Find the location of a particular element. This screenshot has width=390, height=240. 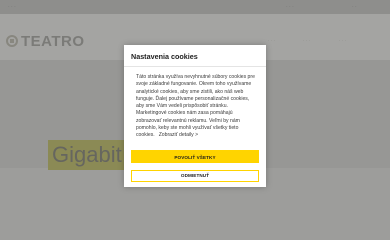

logo-text: TEATRO is located at coordinates (53, 41).